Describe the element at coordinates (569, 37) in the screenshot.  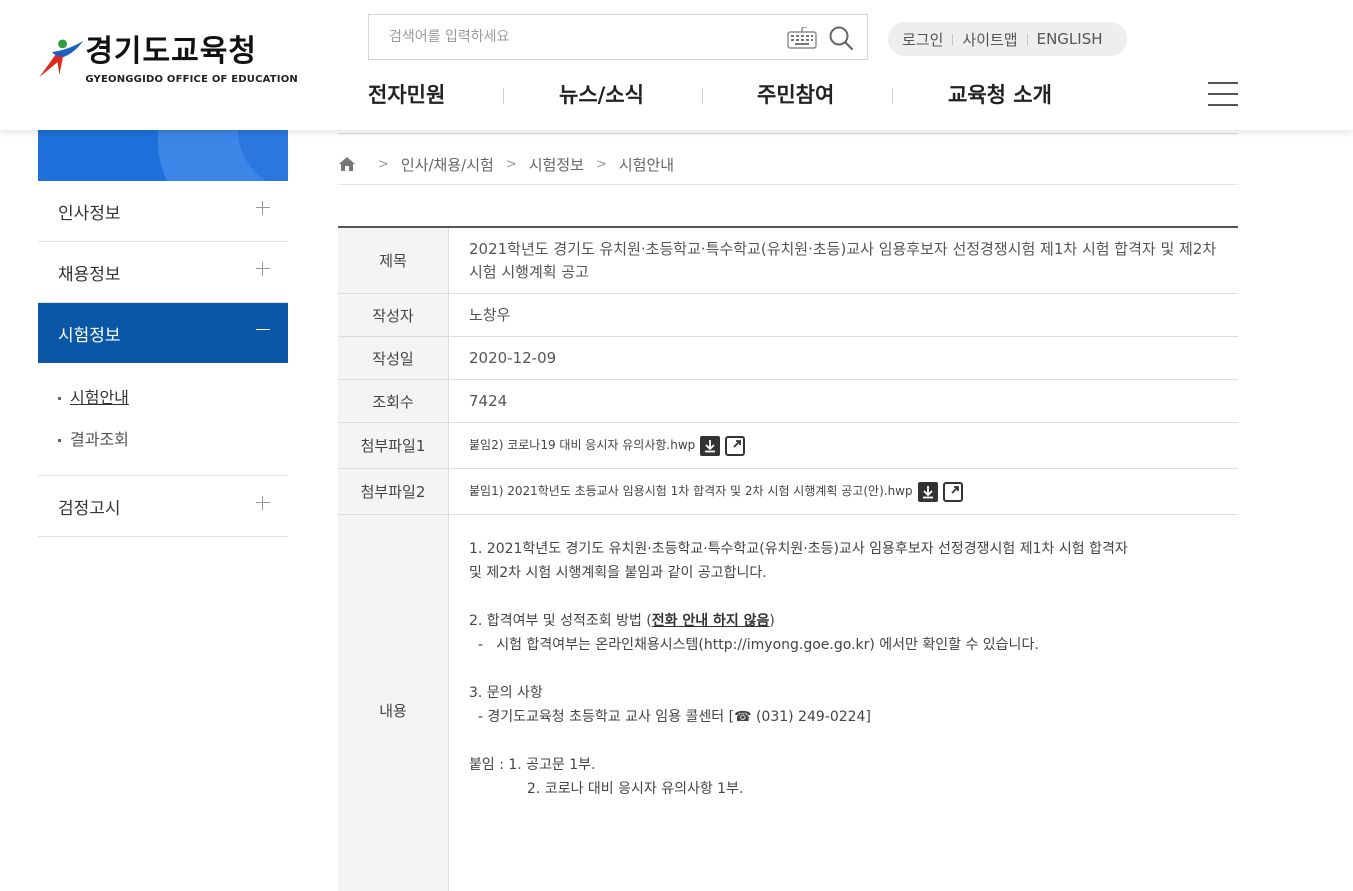
I see `search-input` at that location.